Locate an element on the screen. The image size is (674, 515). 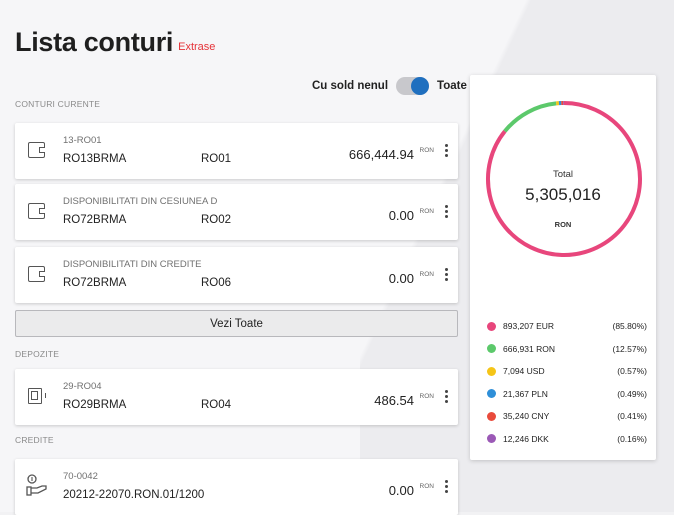
deposit-balance: 486.54 is located at coordinates (394, 400).